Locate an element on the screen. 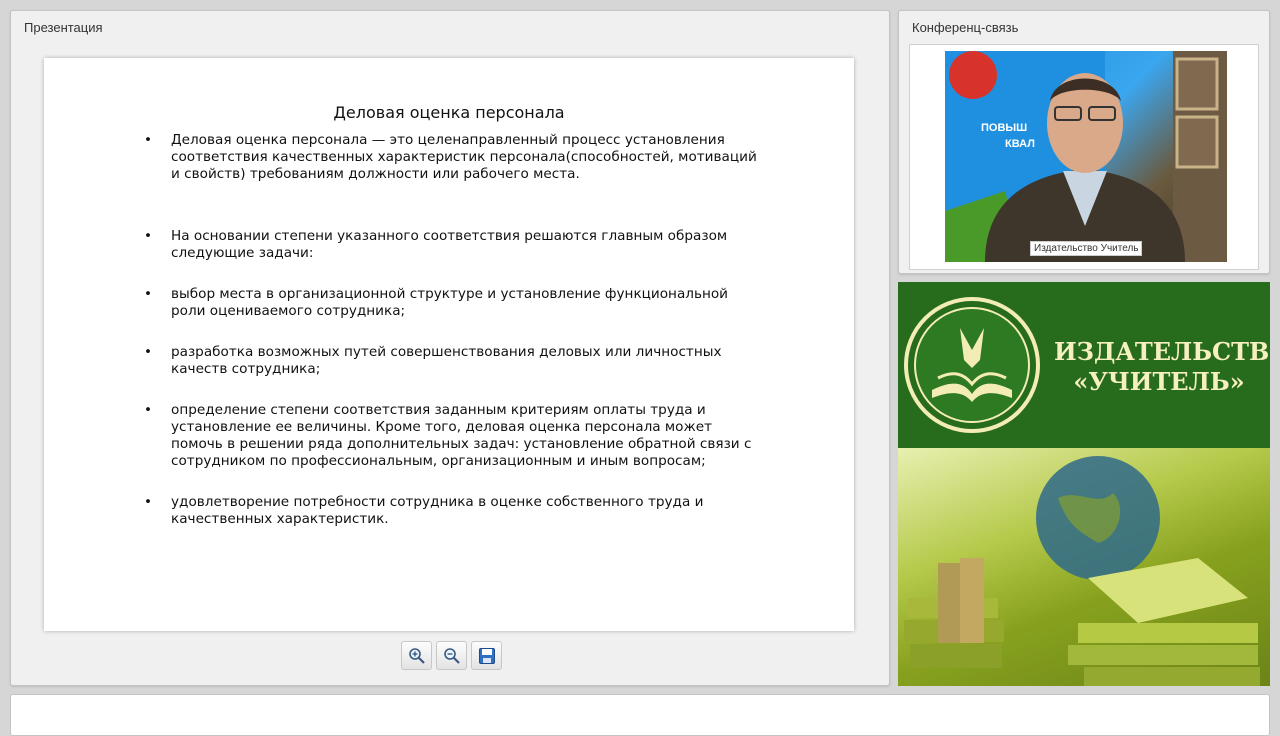 This screenshot has height=736, width=1280. publisher-name-line1: ИЗДАТЕЛЬСТВО is located at coordinates (1162, 351).